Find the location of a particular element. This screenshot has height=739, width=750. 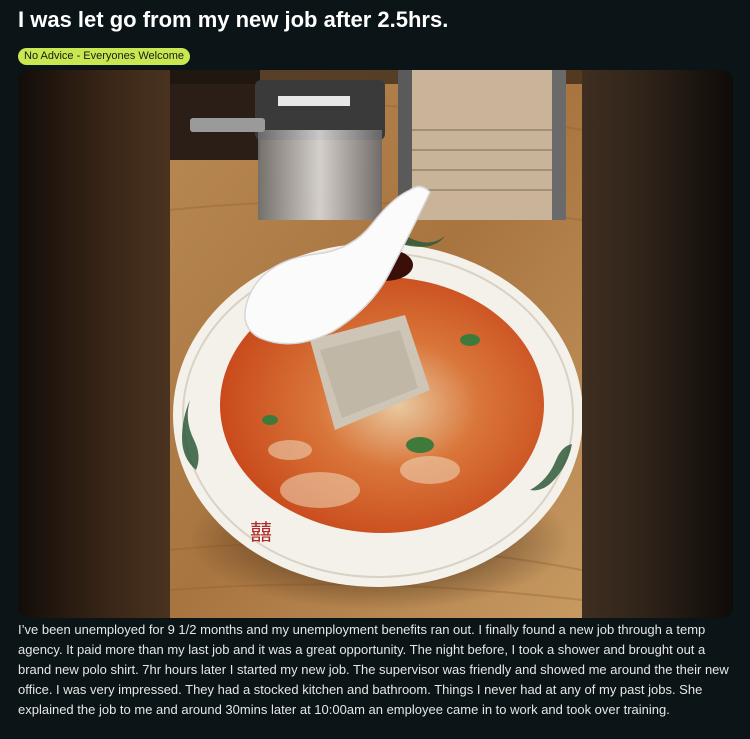

post-flair: No Advice - Everyones Welcome is located at coordinates (104, 56).